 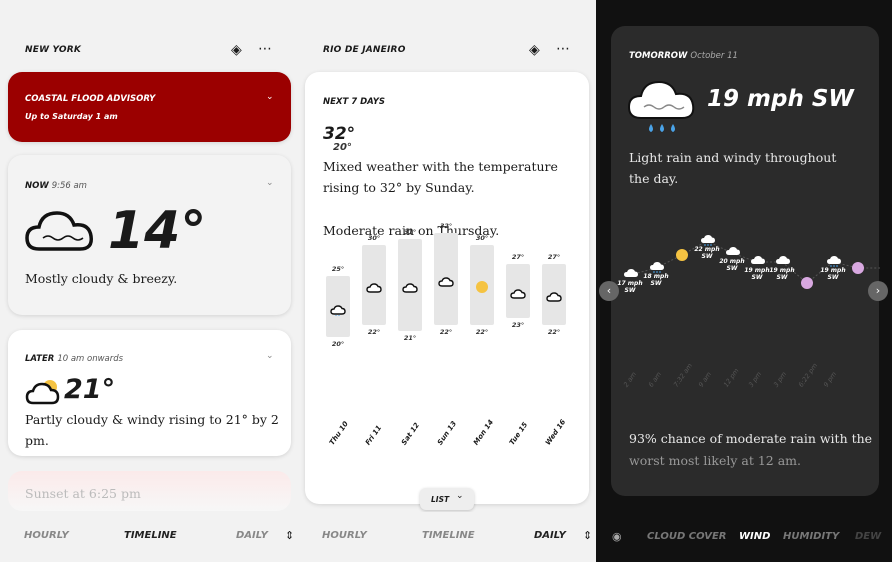 I want to click on tab-dew: DEW, so click(x=868, y=536).